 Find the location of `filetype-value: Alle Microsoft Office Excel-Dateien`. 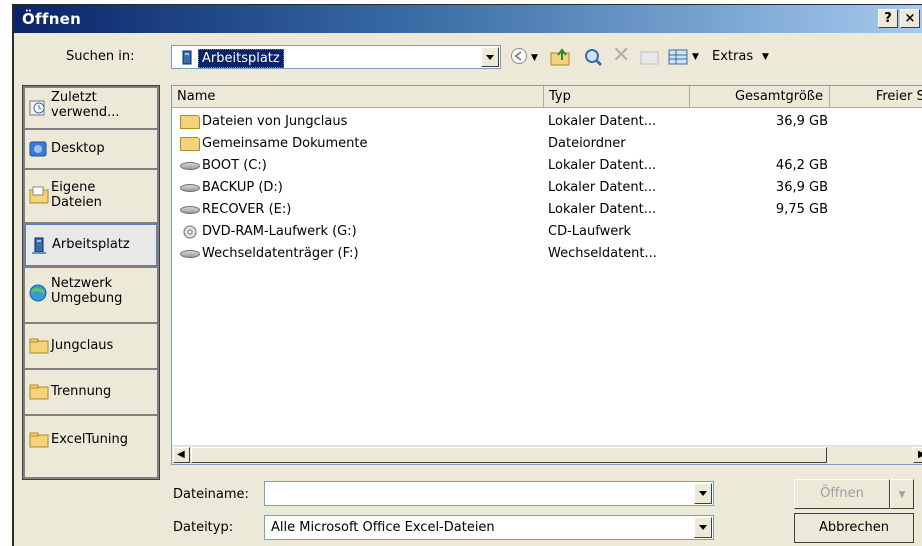

filetype-value: Alle Microsoft Office Excel-Dateien is located at coordinates (383, 527).